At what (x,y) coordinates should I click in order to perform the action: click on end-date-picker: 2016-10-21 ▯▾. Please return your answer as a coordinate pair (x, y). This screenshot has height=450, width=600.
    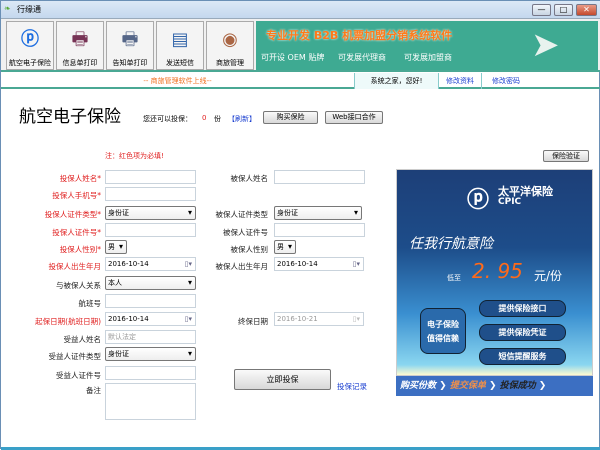
    Looking at the image, I should click on (319, 319).